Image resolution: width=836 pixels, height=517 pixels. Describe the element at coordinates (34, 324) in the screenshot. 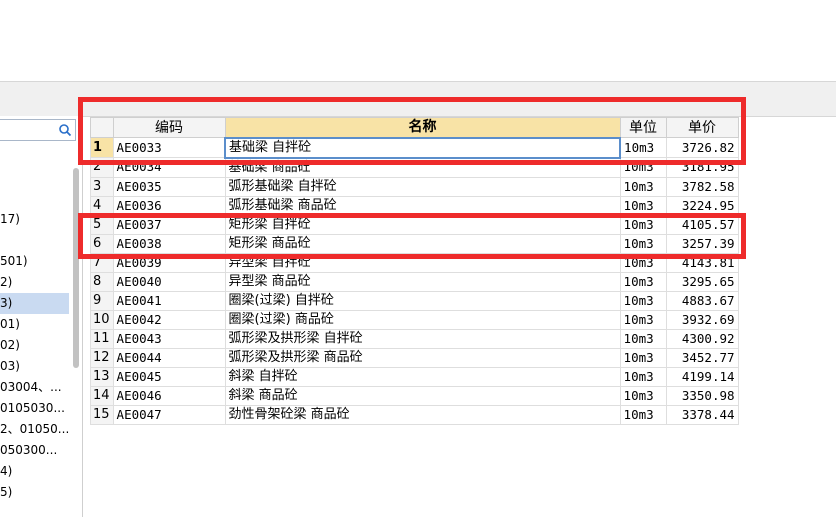

I see `tree-item: 01)` at that location.